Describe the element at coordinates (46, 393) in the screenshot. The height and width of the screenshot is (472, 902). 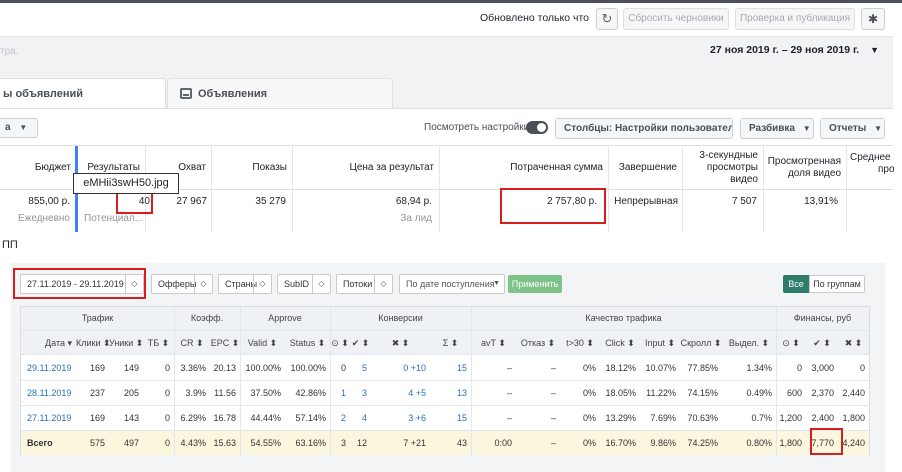
I see `cell-date: 28.11.2019` at that location.